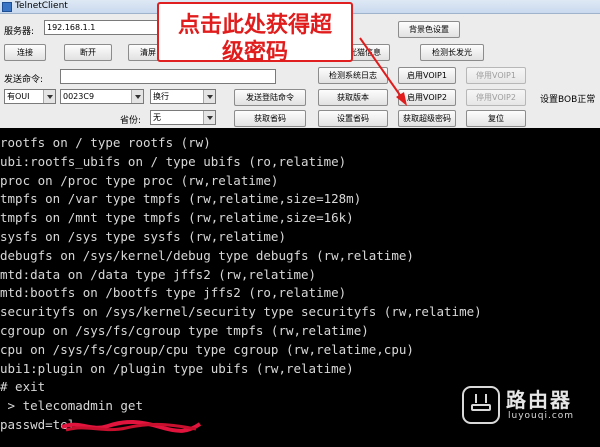 This screenshot has height=447, width=600. What do you see at coordinates (18, 96) in the screenshot?
I see `oui-select-value: 有OUI` at bounding box center [18, 96].